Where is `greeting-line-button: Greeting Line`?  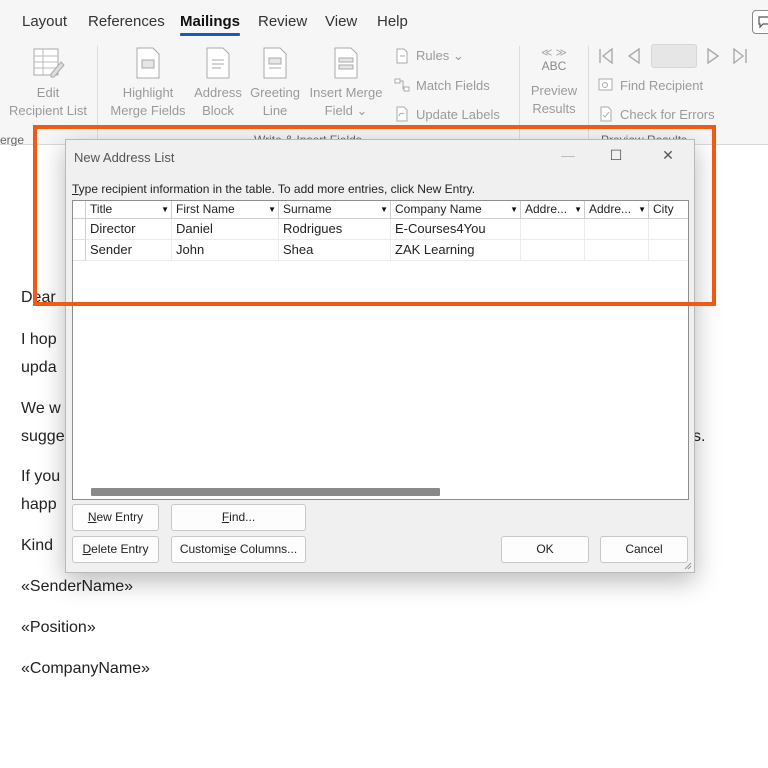
greeting-line-button: Greeting Line is located at coordinates (275, 83).